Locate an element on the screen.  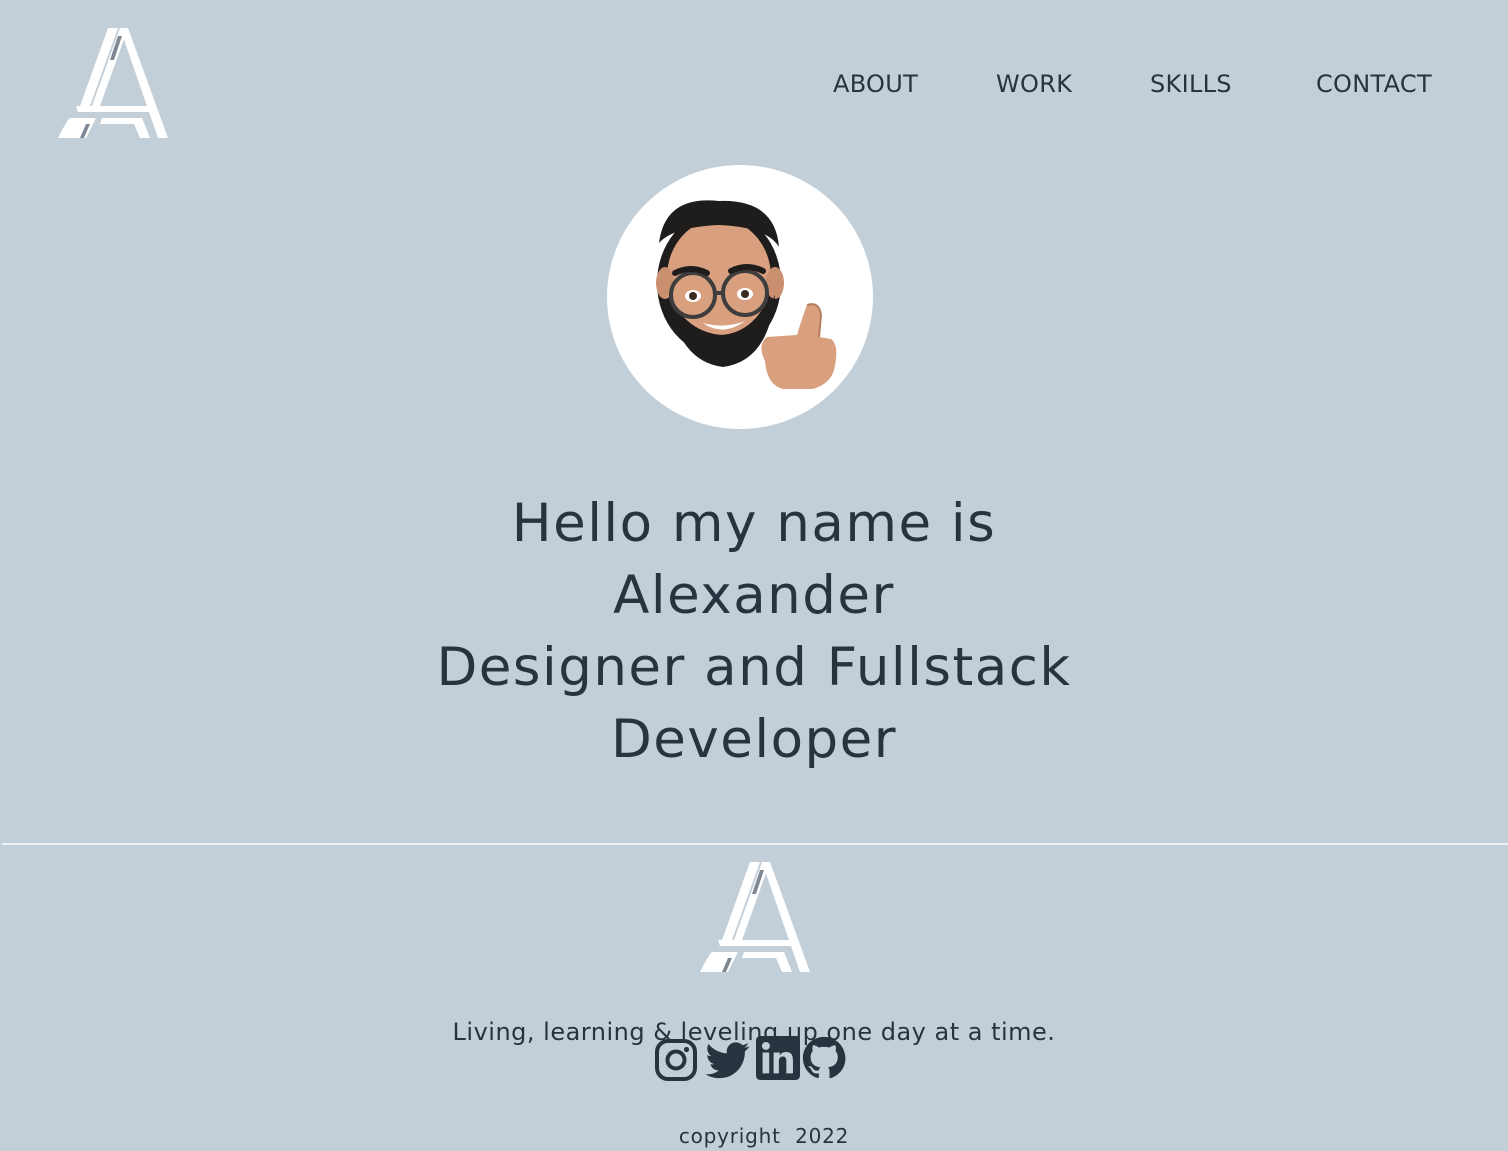
twitter-link is located at coordinates (728, 1060).